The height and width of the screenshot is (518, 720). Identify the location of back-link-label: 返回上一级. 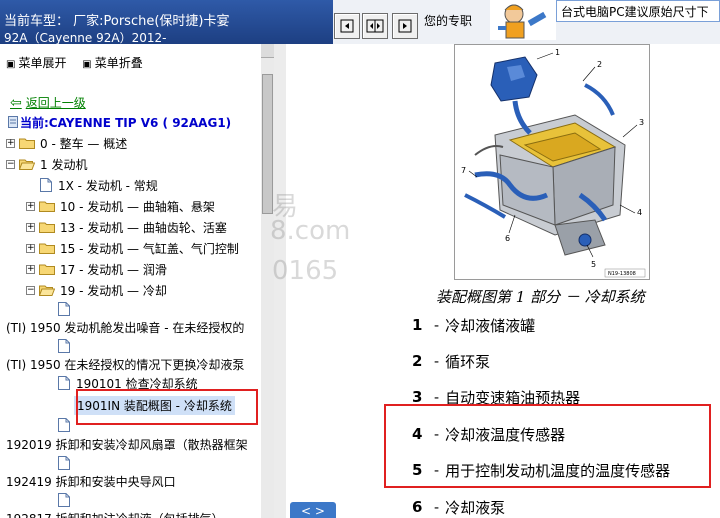
(55, 103).